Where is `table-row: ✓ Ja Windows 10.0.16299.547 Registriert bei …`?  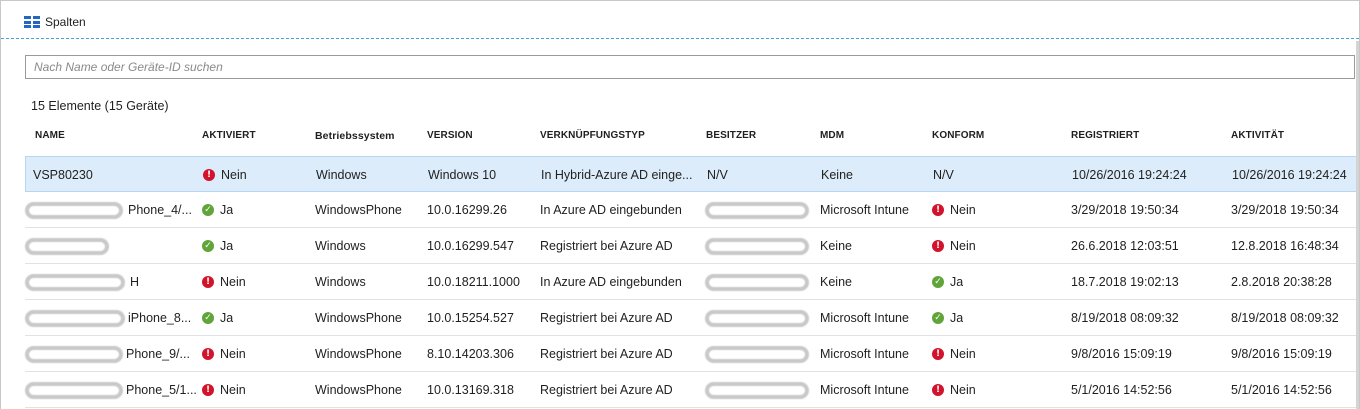
table-row: ✓ Ja Windows 10.0.16299.547 Registriert bei … is located at coordinates (692, 246).